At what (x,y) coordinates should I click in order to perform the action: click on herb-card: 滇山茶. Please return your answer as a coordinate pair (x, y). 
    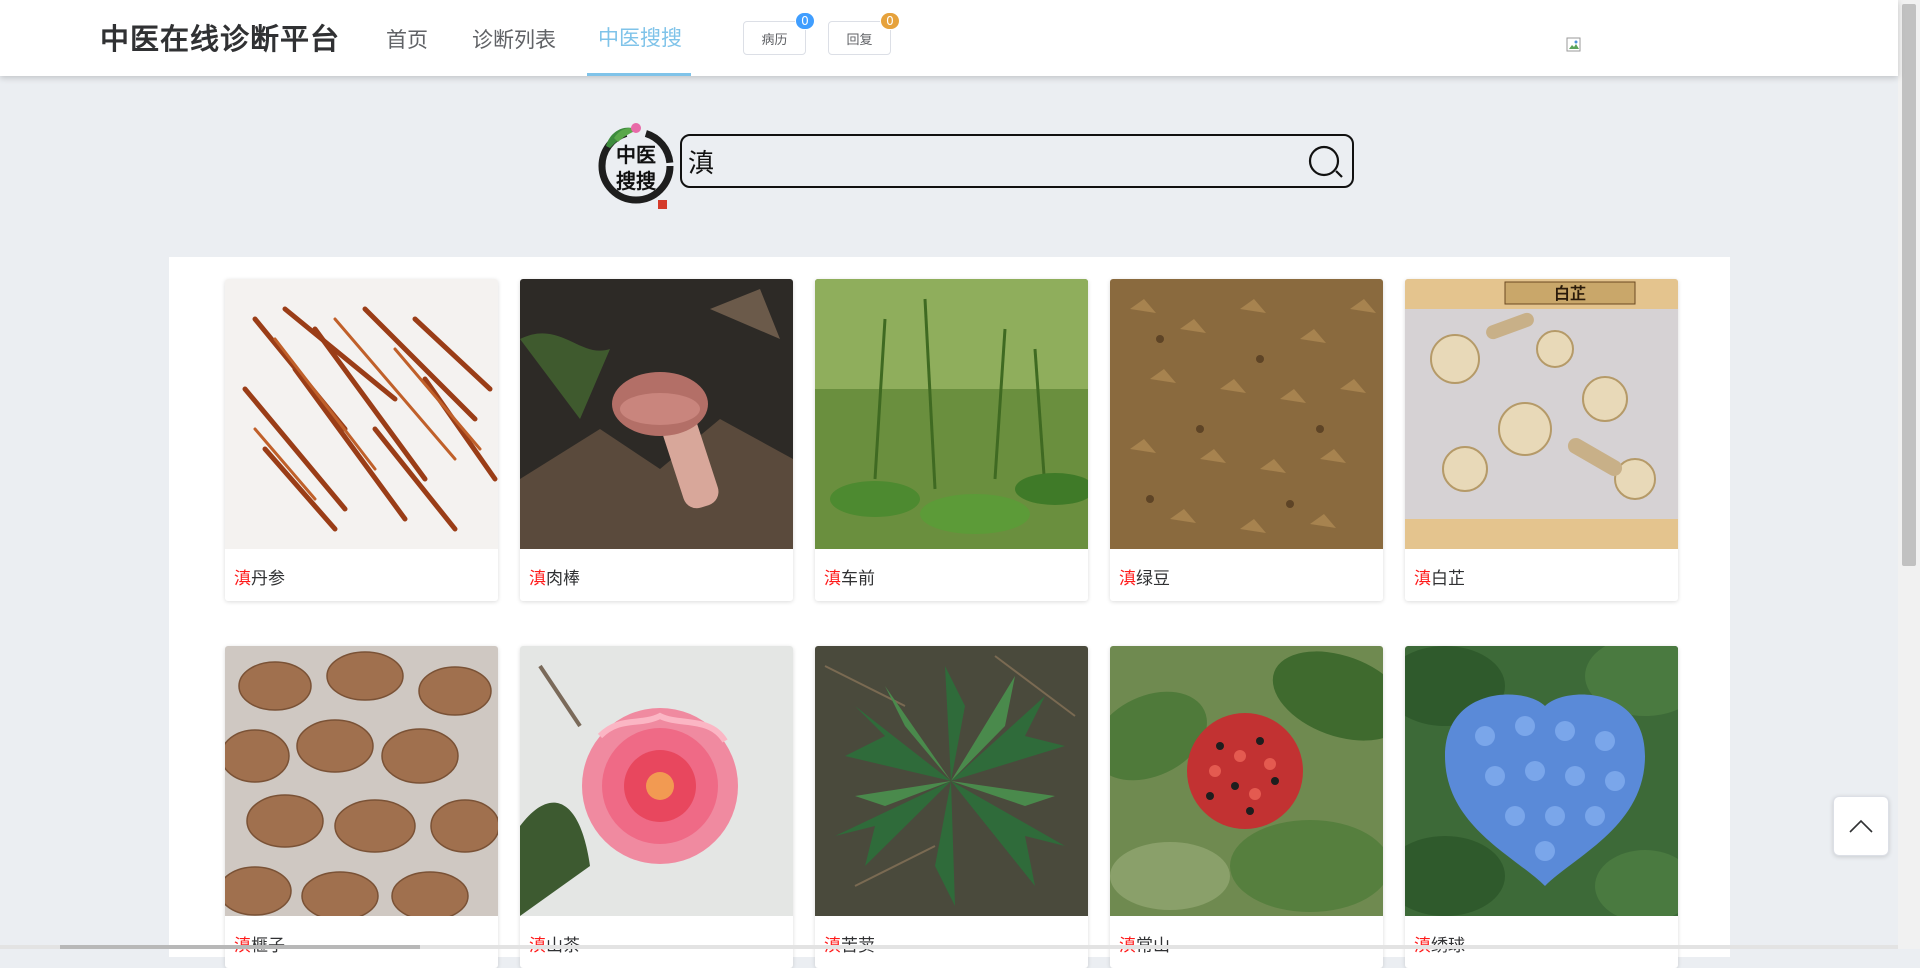
    Looking at the image, I should click on (656, 807).